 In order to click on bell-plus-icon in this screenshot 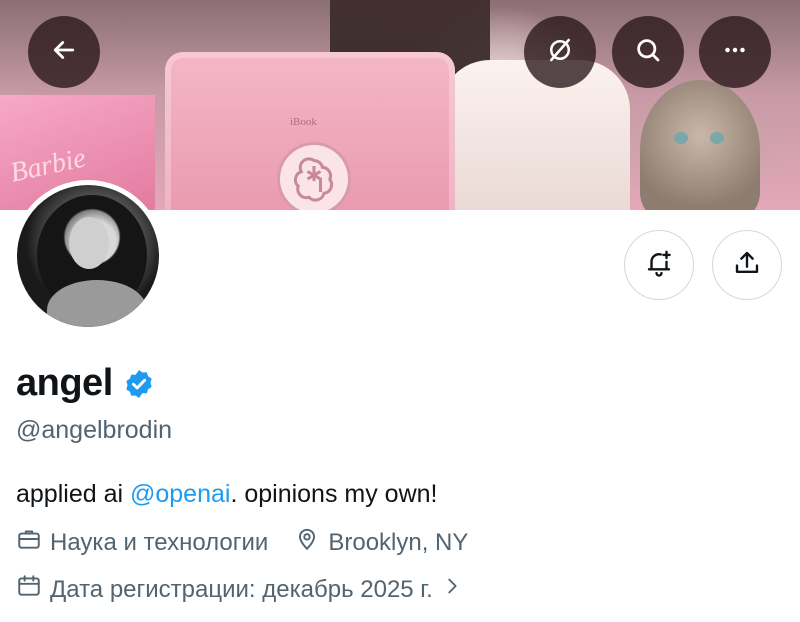, I will do `click(659, 265)`.